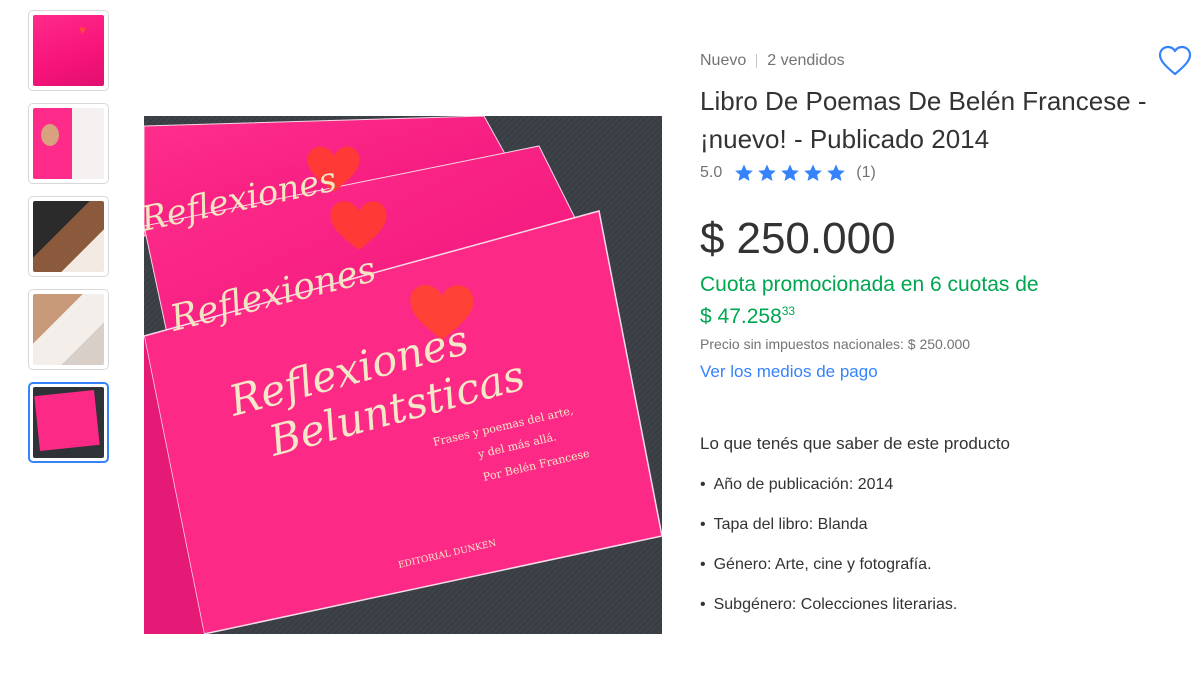  Describe the element at coordinates (741, 316) in the screenshot. I see `installments-amount: $ 47.258` at that location.